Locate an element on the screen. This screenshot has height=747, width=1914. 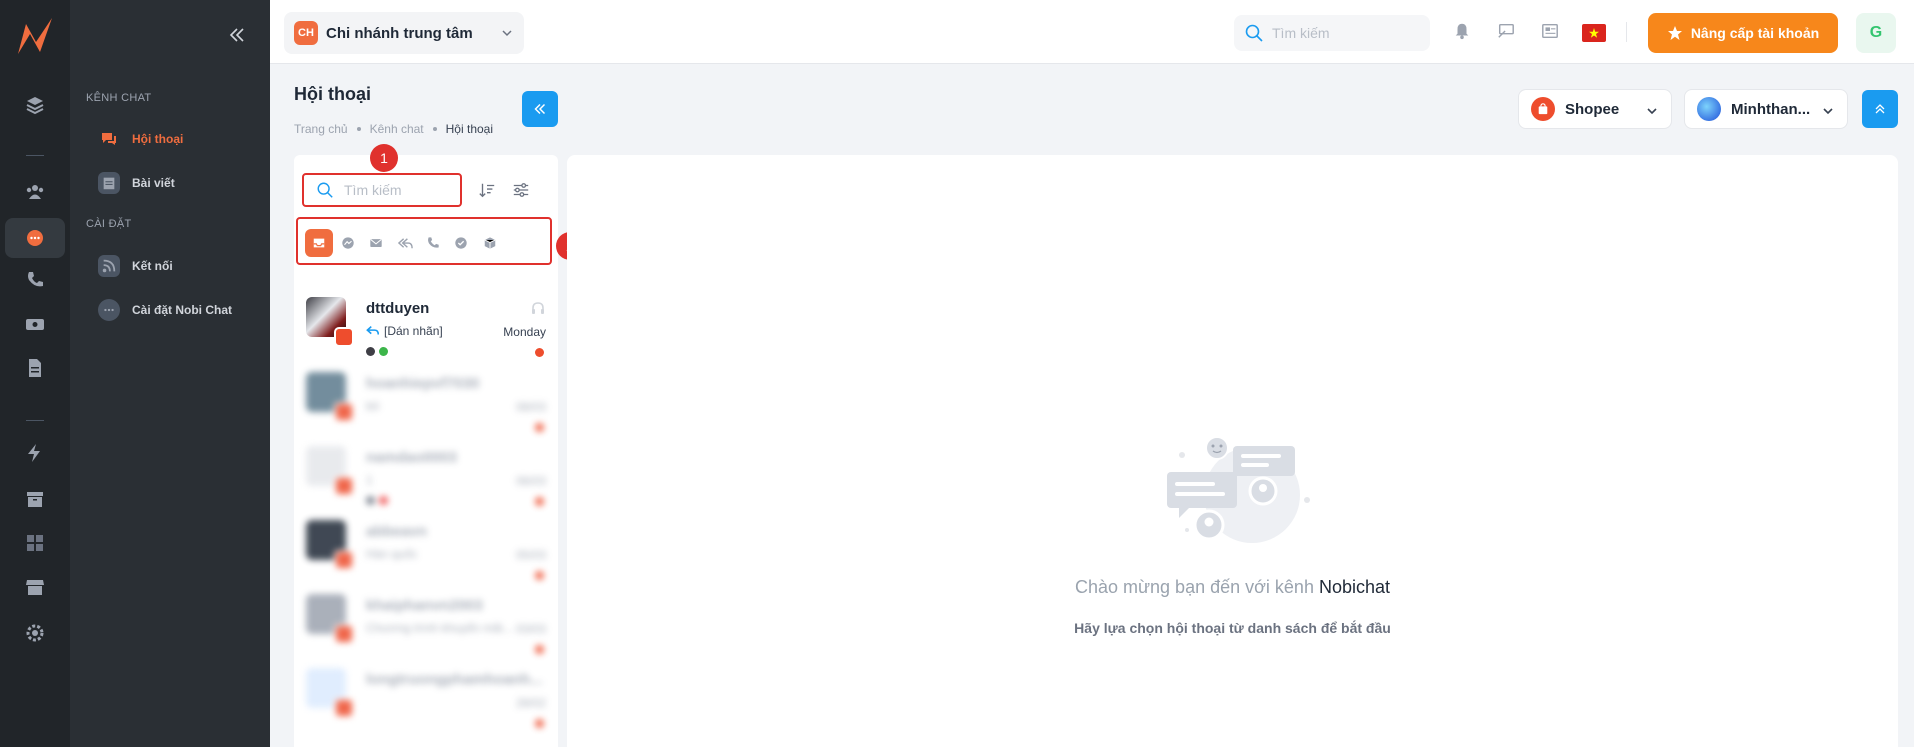
reply-all-icon is located at coordinates (405, 243).